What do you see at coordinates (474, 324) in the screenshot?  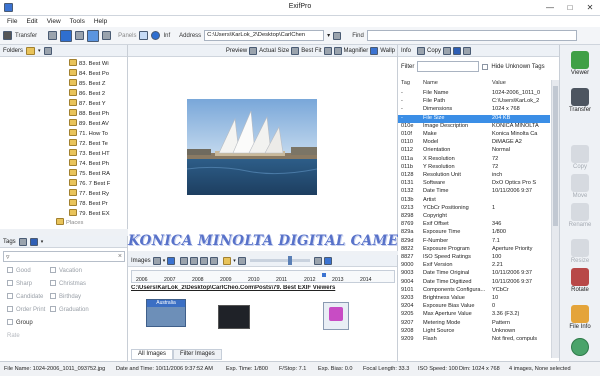 I see `info-row: 9207 Metering Mode Pattern` at bounding box center [474, 324].